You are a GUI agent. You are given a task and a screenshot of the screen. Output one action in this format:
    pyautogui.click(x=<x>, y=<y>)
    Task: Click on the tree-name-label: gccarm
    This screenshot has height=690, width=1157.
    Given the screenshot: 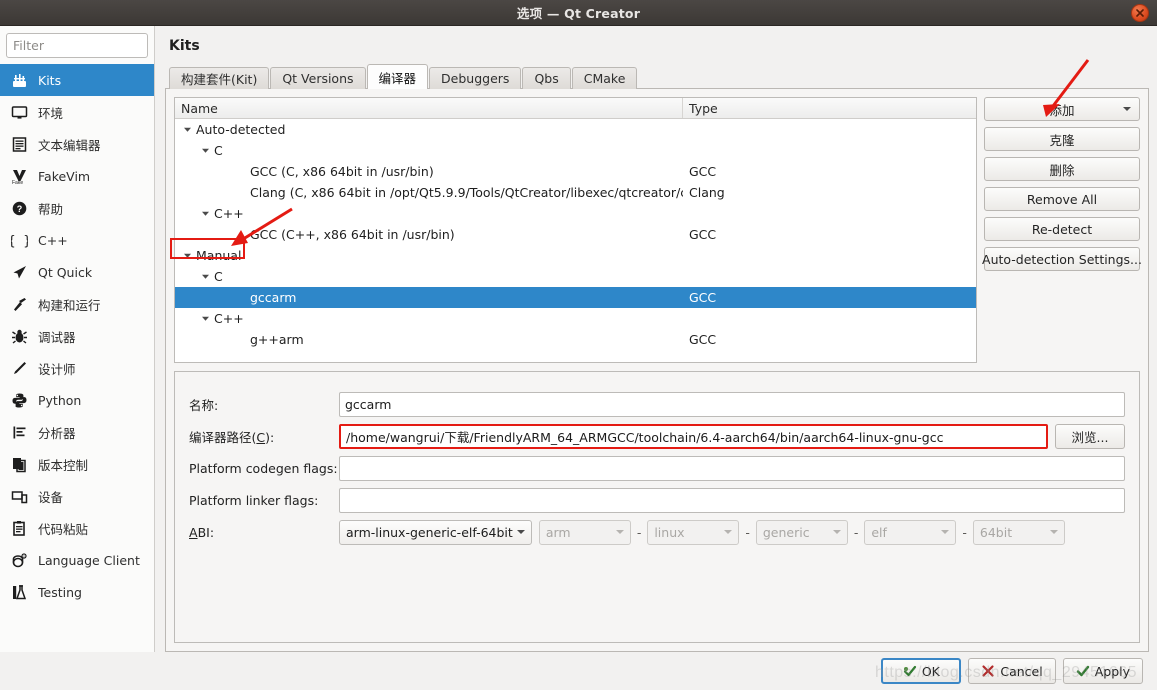 What is the action you would take?
    pyautogui.click(x=273, y=297)
    